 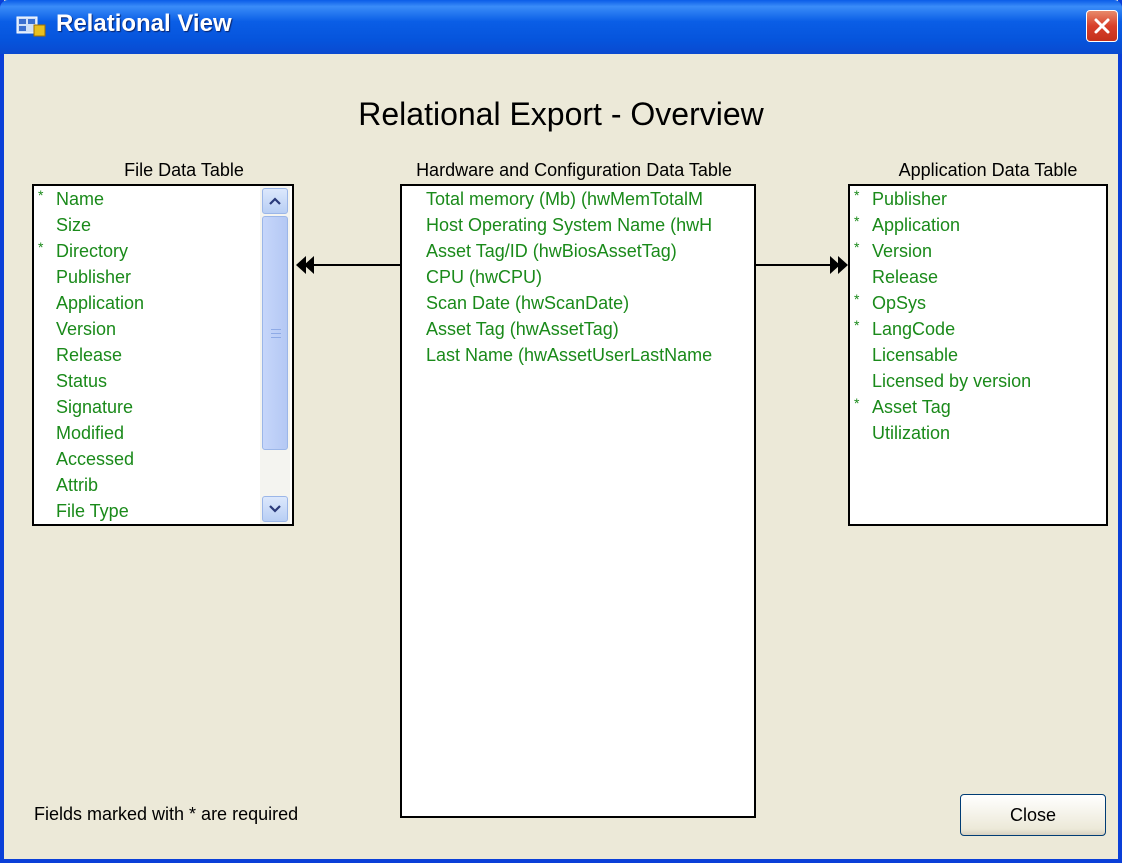 What do you see at coordinates (484, 277) in the screenshot?
I see `list-item-label: CPU (hwCPU)` at bounding box center [484, 277].